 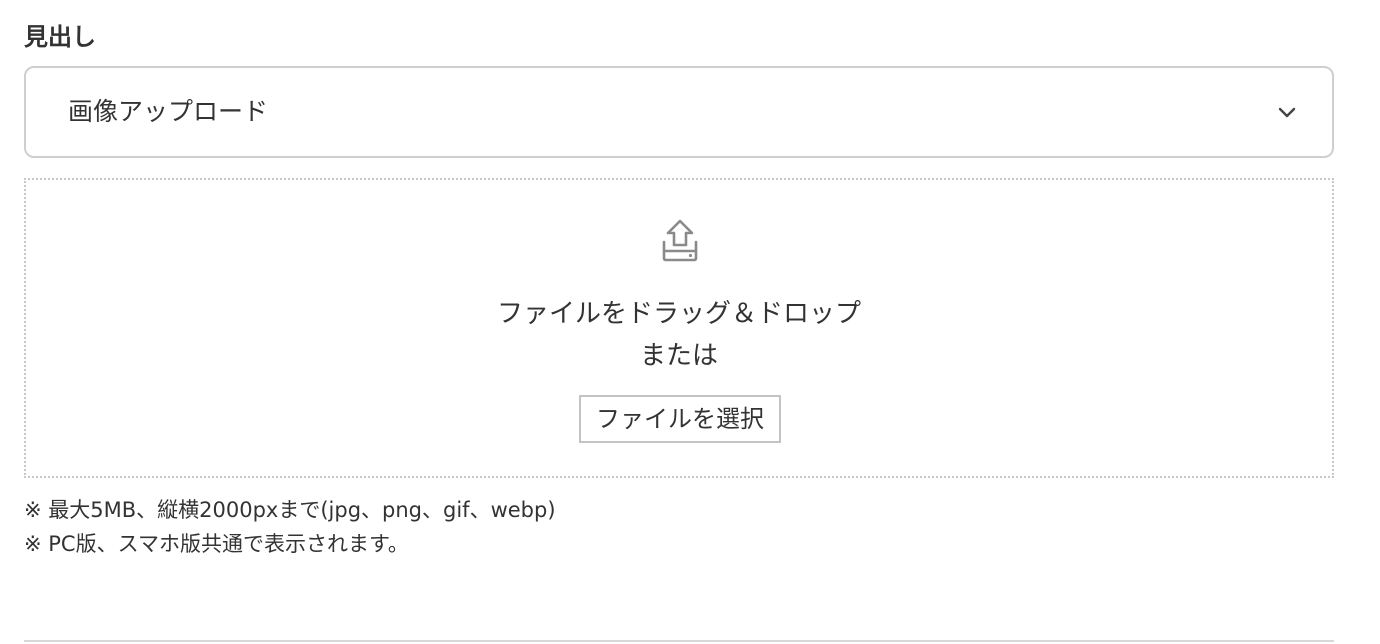 I want to click on upload-note-display: ※ PC版、スマホ版共通で表示されます。, so click(x=216, y=544).